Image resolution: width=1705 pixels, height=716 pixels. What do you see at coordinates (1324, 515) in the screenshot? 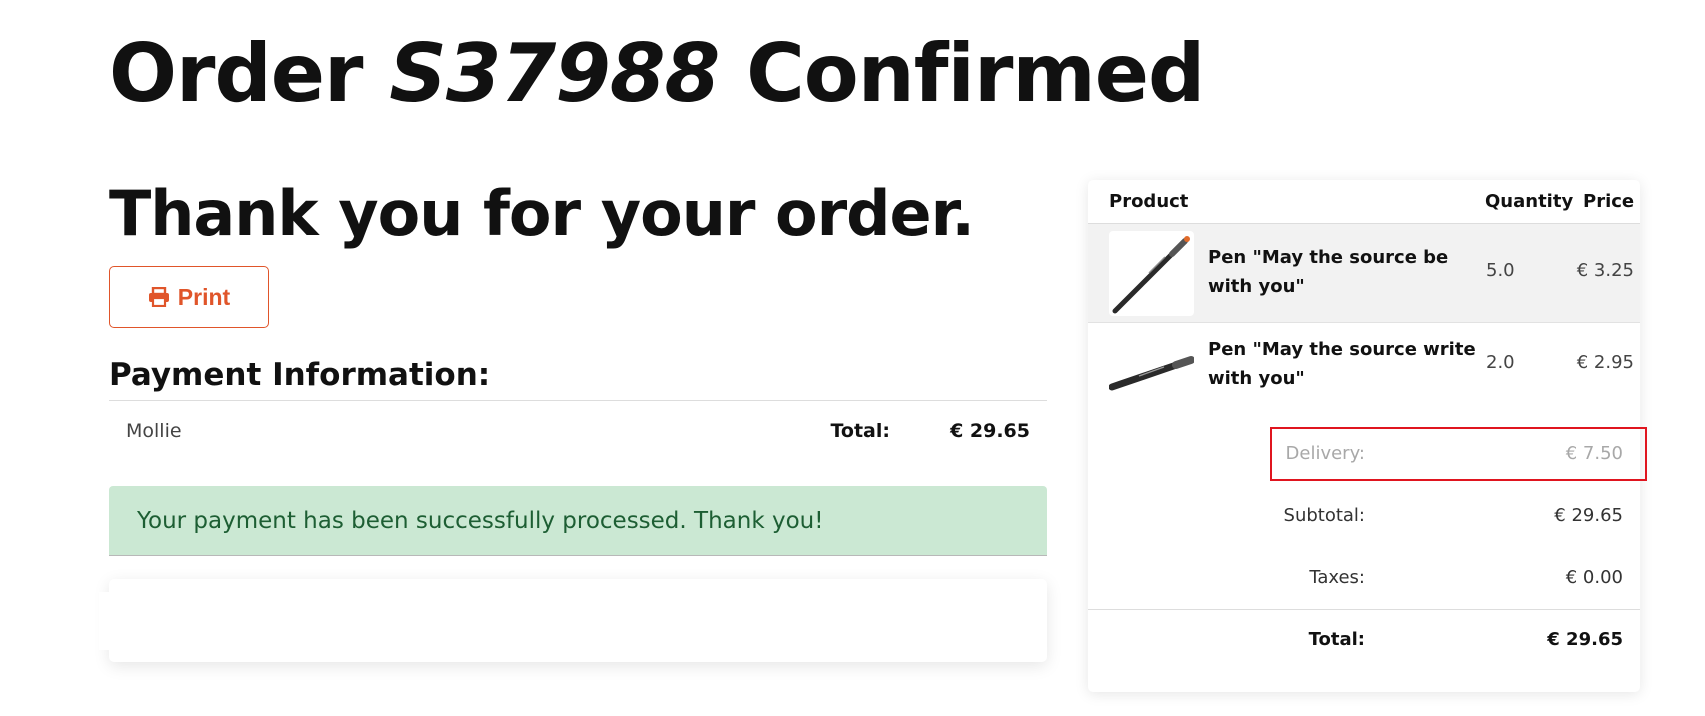
I see `subtotal-label: Subtotal:` at bounding box center [1324, 515].